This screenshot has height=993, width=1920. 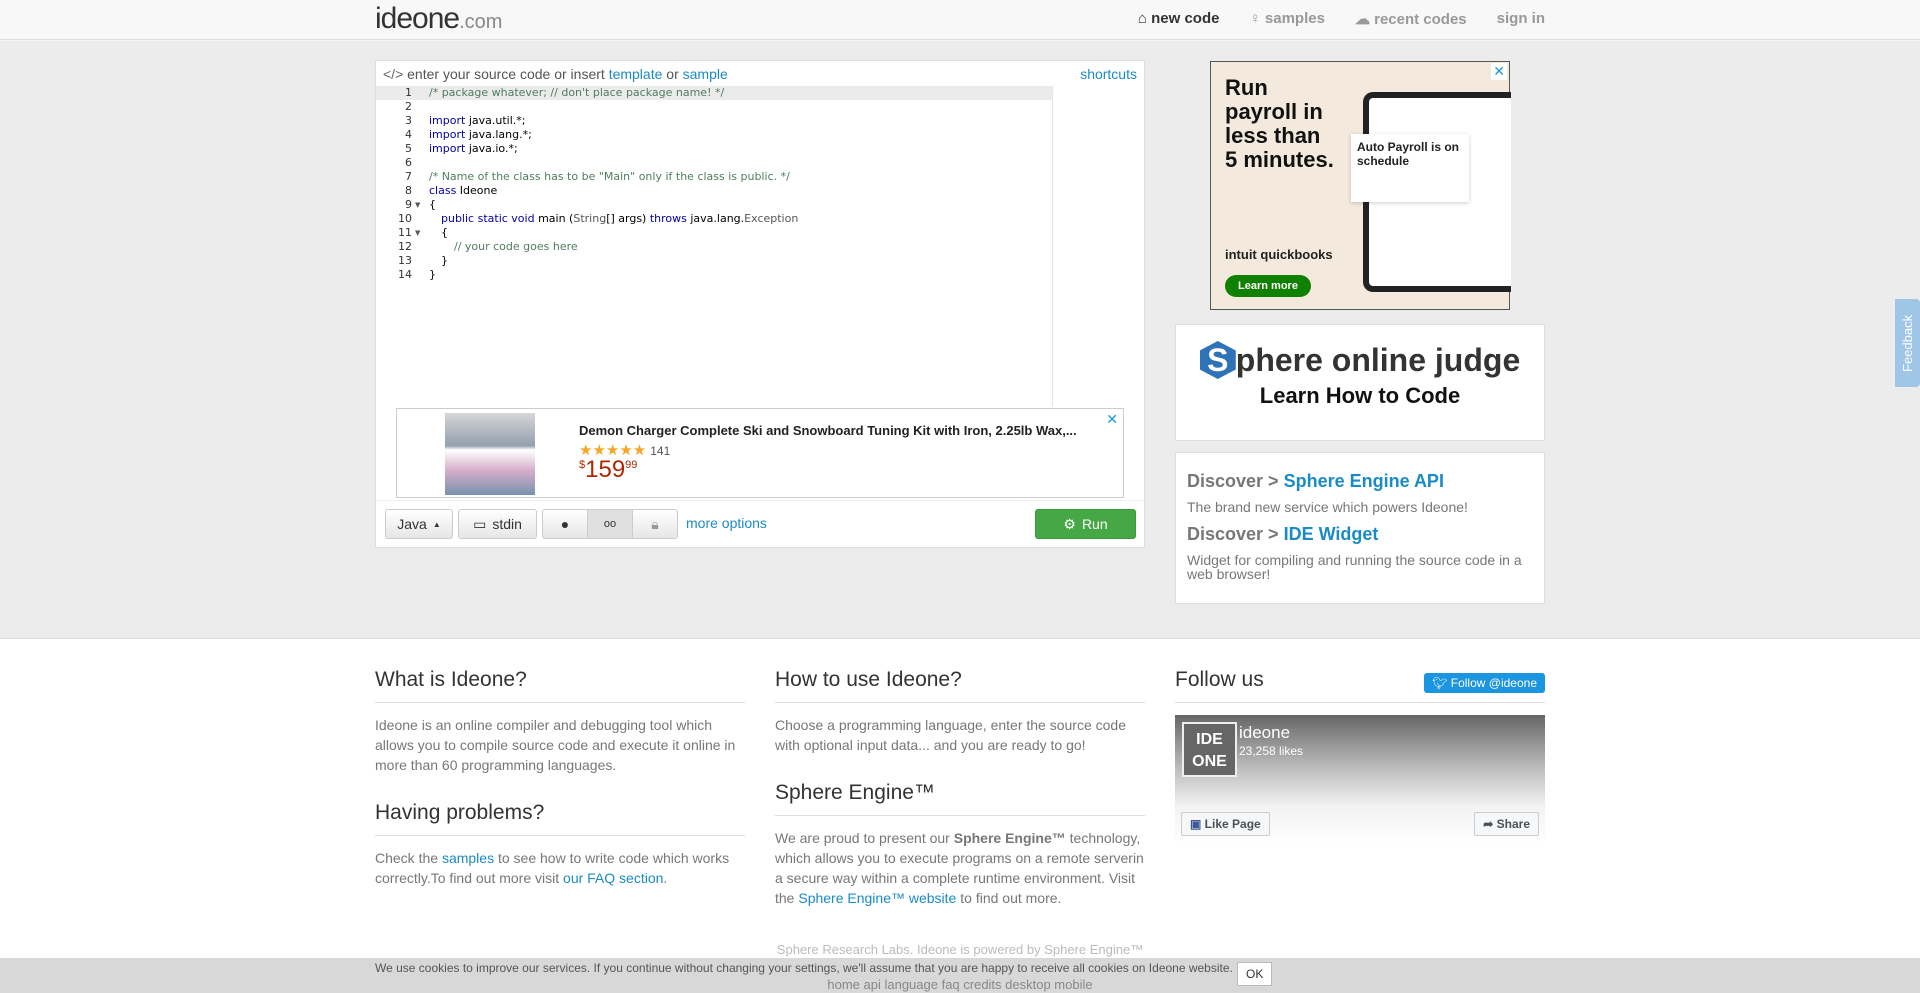 What do you see at coordinates (419, 524) in the screenshot?
I see `language-select: Java ▲` at bounding box center [419, 524].